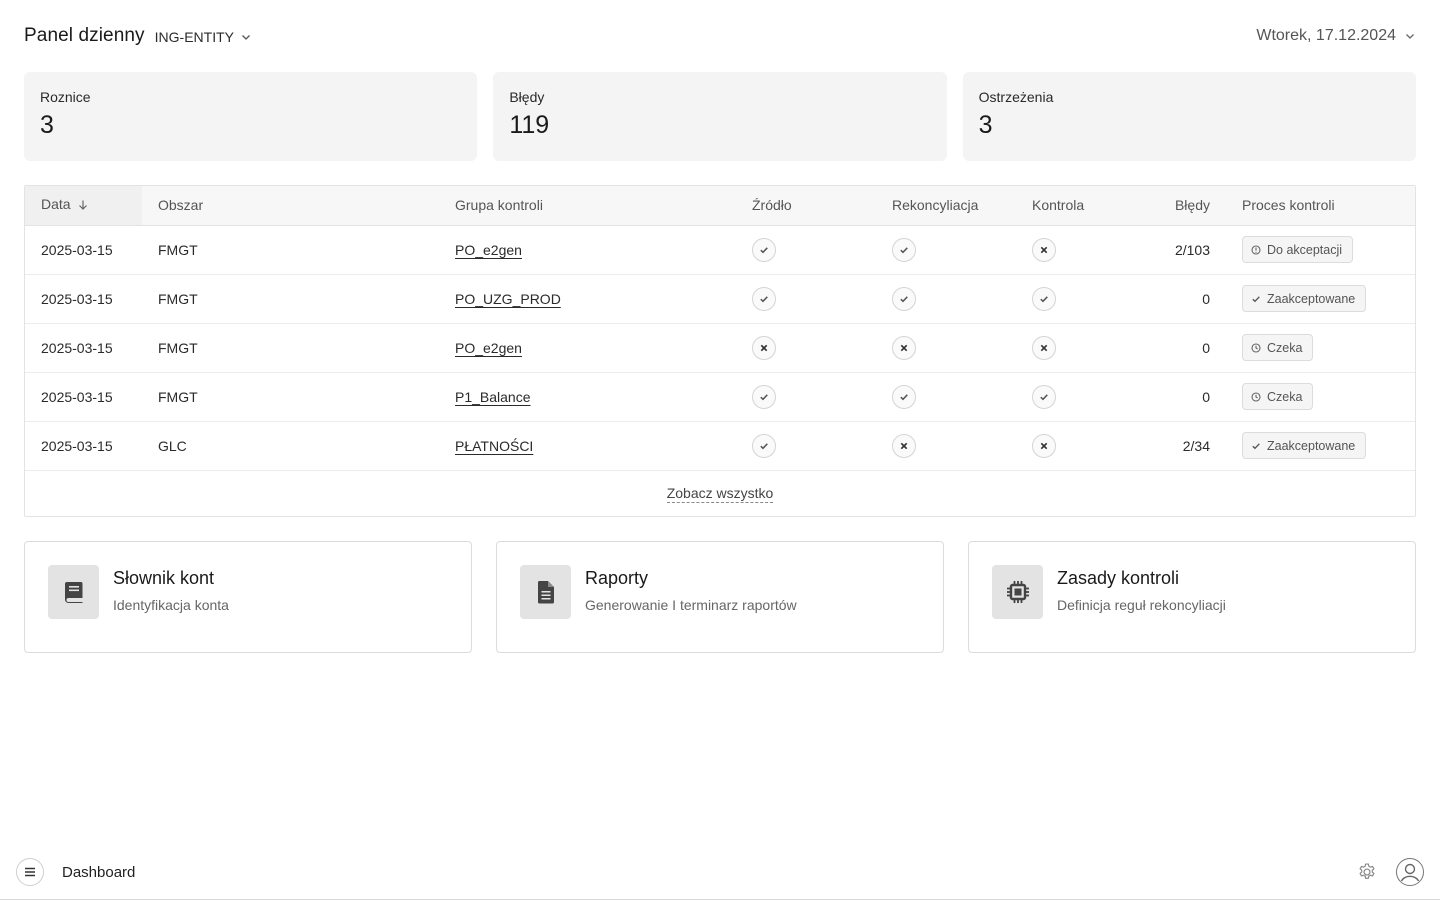 The image size is (1440, 900). I want to click on cell-grupa: PO_UZG_PROD, so click(587, 299).